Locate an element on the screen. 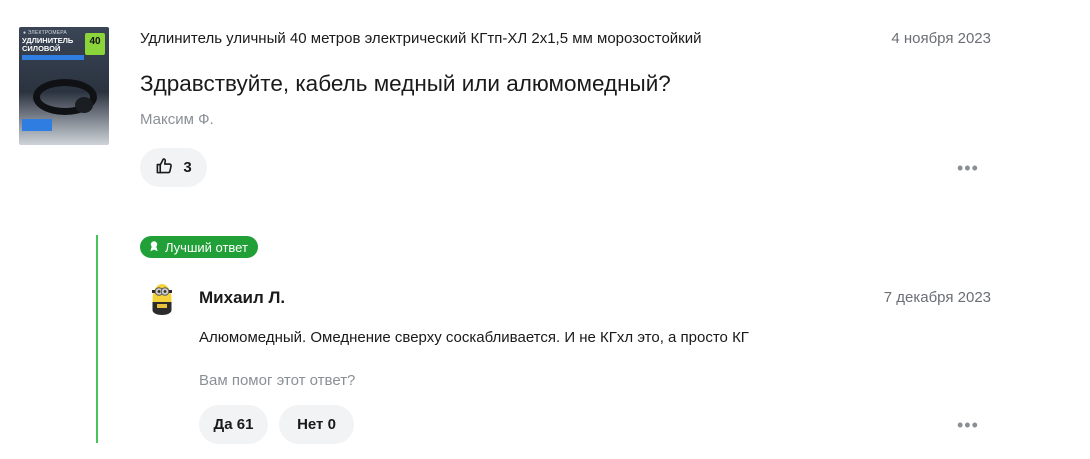  question-date: 4 ноября 2023 is located at coordinates (941, 38).